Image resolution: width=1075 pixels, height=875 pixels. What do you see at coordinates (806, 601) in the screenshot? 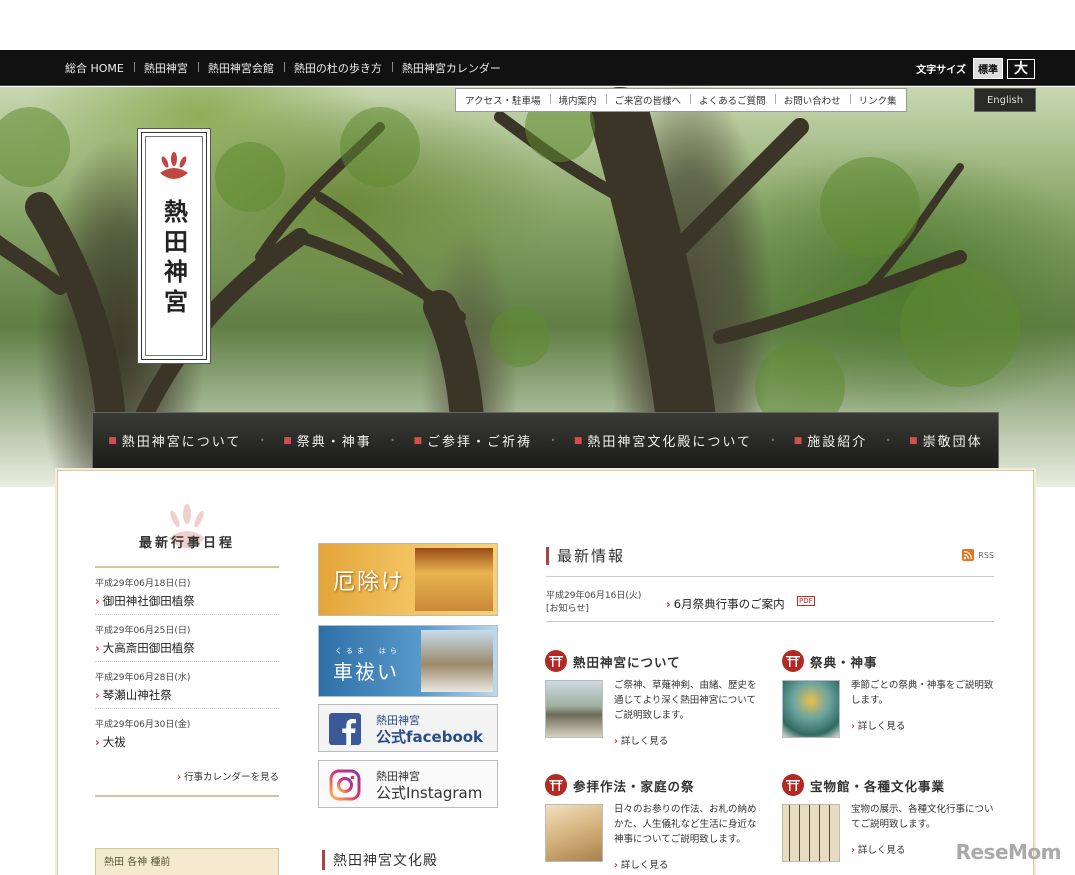
I see `pdf-icon: PDF` at bounding box center [806, 601].